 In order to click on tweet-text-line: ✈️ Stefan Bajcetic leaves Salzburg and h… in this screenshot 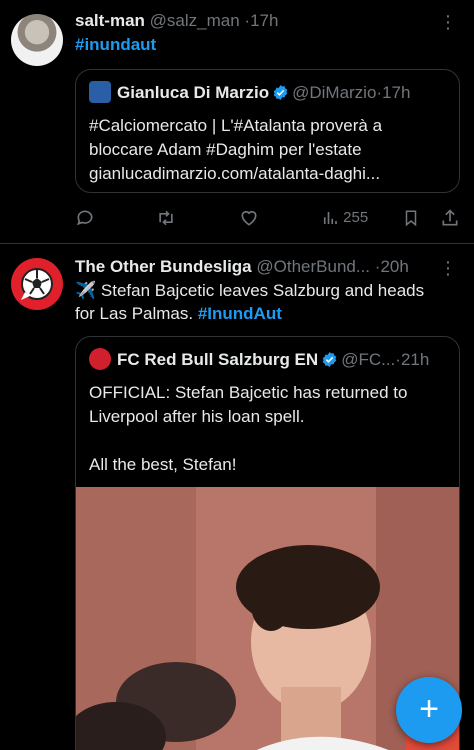, I will do `click(250, 290)`.